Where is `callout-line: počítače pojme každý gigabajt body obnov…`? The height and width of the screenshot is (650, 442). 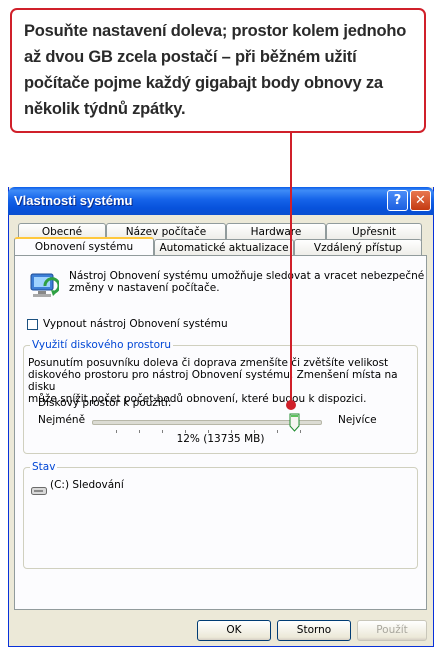
callout-line: počítače pojme každý gigabajt body obnov… is located at coordinates (203, 83).